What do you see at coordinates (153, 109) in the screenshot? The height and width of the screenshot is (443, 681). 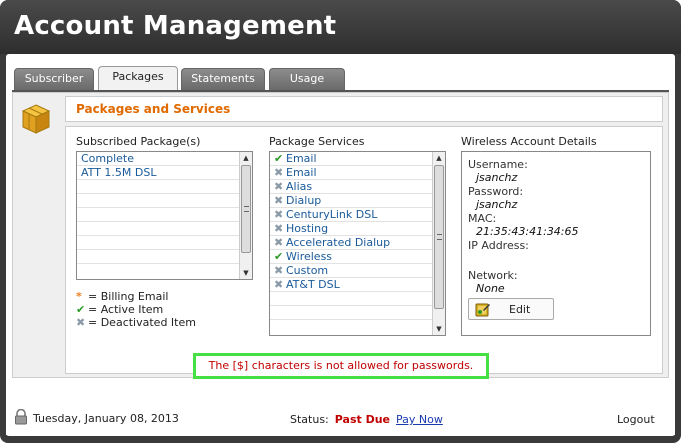 I see `section-title: Packages and Services` at bounding box center [153, 109].